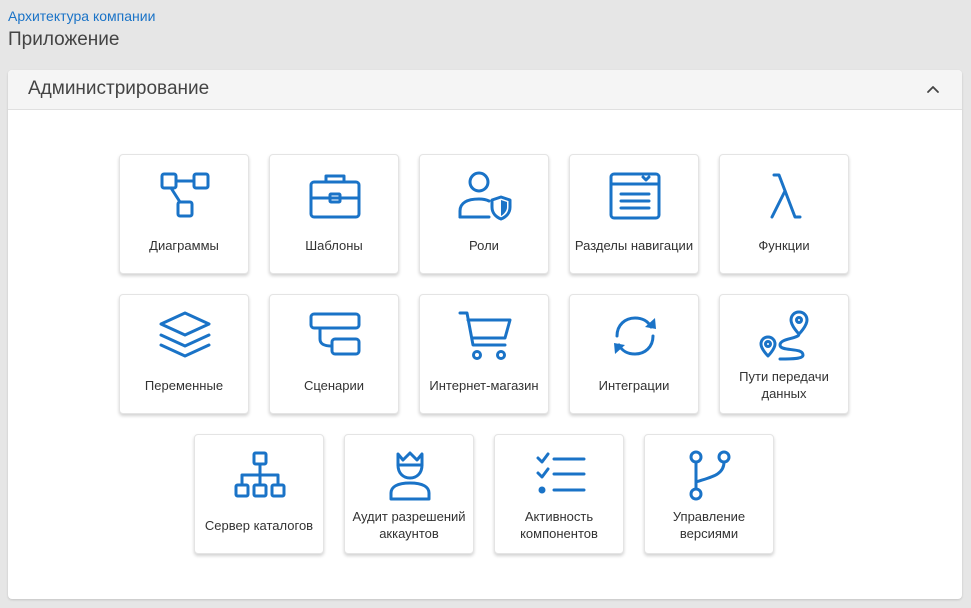 The image size is (971, 608). I want to click on tile-online-store: Интернет-магазин, so click(484, 354).